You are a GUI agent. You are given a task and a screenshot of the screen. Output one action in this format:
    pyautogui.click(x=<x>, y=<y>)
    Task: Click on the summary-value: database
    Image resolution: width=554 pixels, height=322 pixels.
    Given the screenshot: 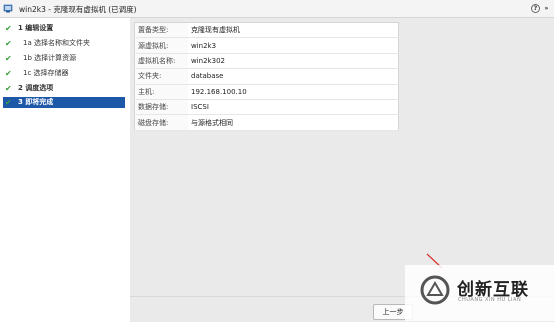 What is the action you would take?
    pyautogui.click(x=293, y=76)
    